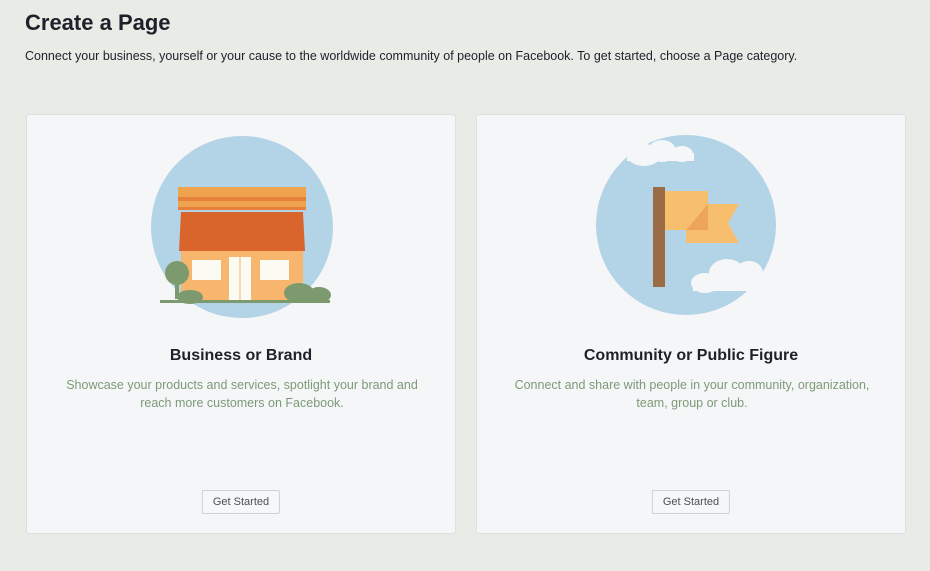 Image resolution: width=930 pixels, height=571 pixels. Describe the element at coordinates (241, 355) in the screenshot. I see `card-title: Business or Brand` at that location.